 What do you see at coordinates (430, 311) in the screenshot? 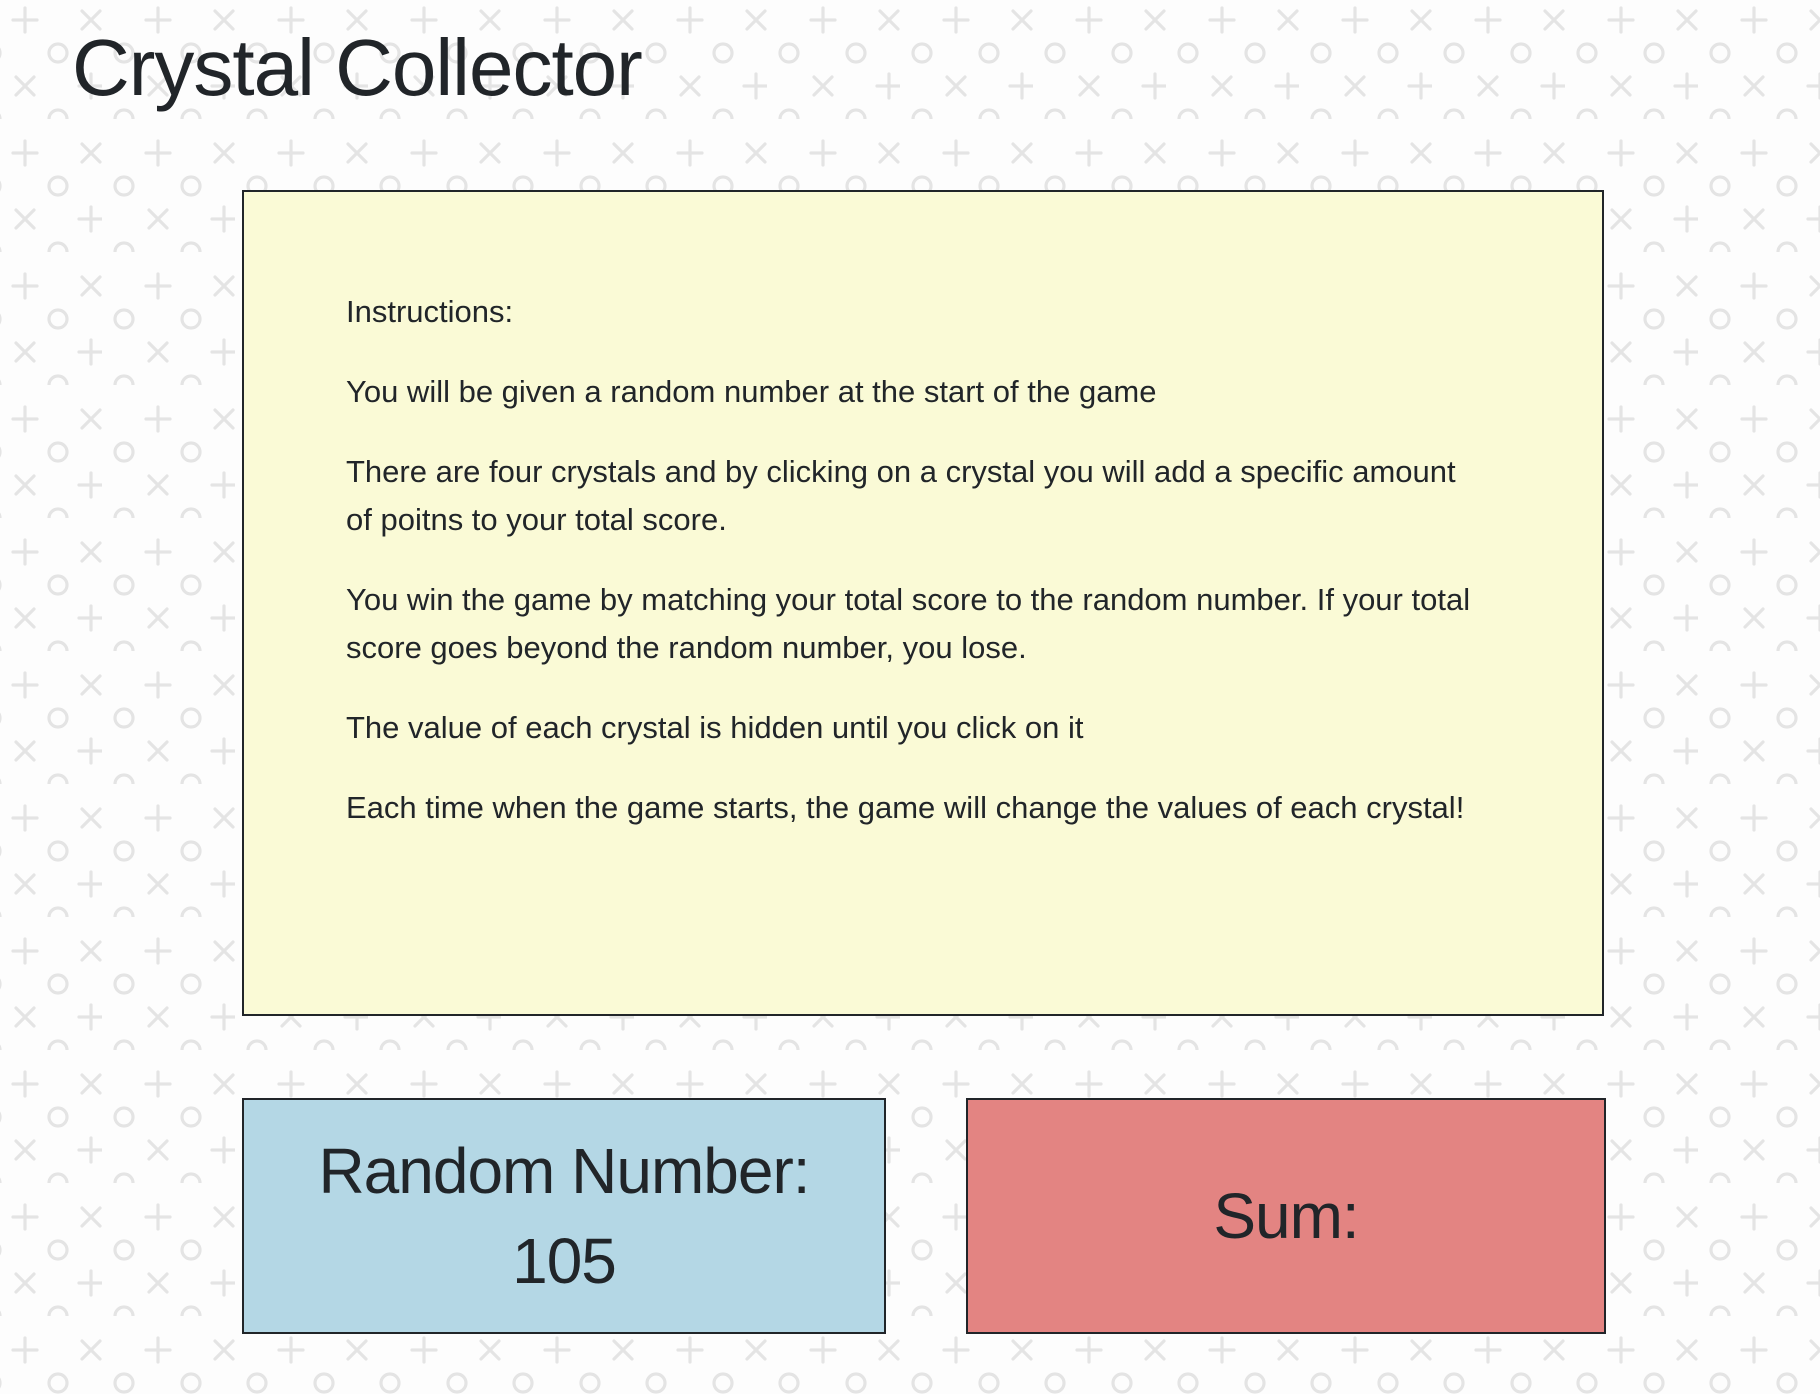
I see `instructions-heading: Instructions:` at bounding box center [430, 311].